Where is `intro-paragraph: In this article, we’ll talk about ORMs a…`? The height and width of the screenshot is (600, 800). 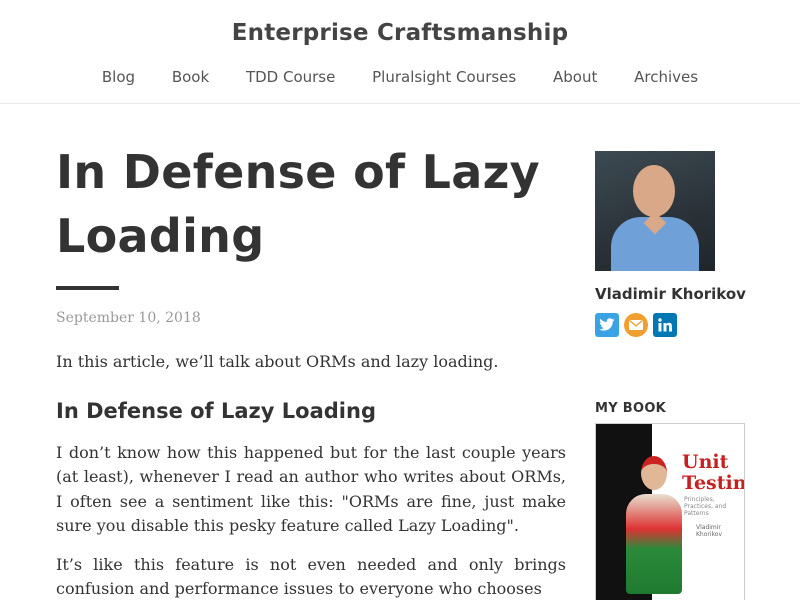 intro-paragraph: In this article, we’ll talk about ORMs a… is located at coordinates (277, 361).